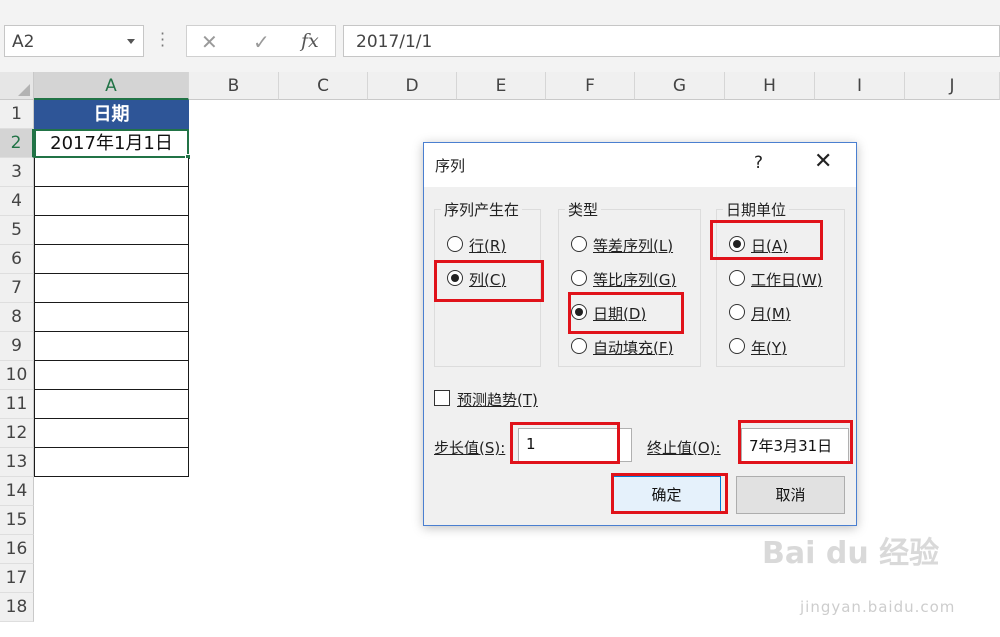 This screenshot has height=637, width=1000. What do you see at coordinates (851, 553) in the screenshot?
I see `watermark-logo: Bai du 经验` at bounding box center [851, 553].